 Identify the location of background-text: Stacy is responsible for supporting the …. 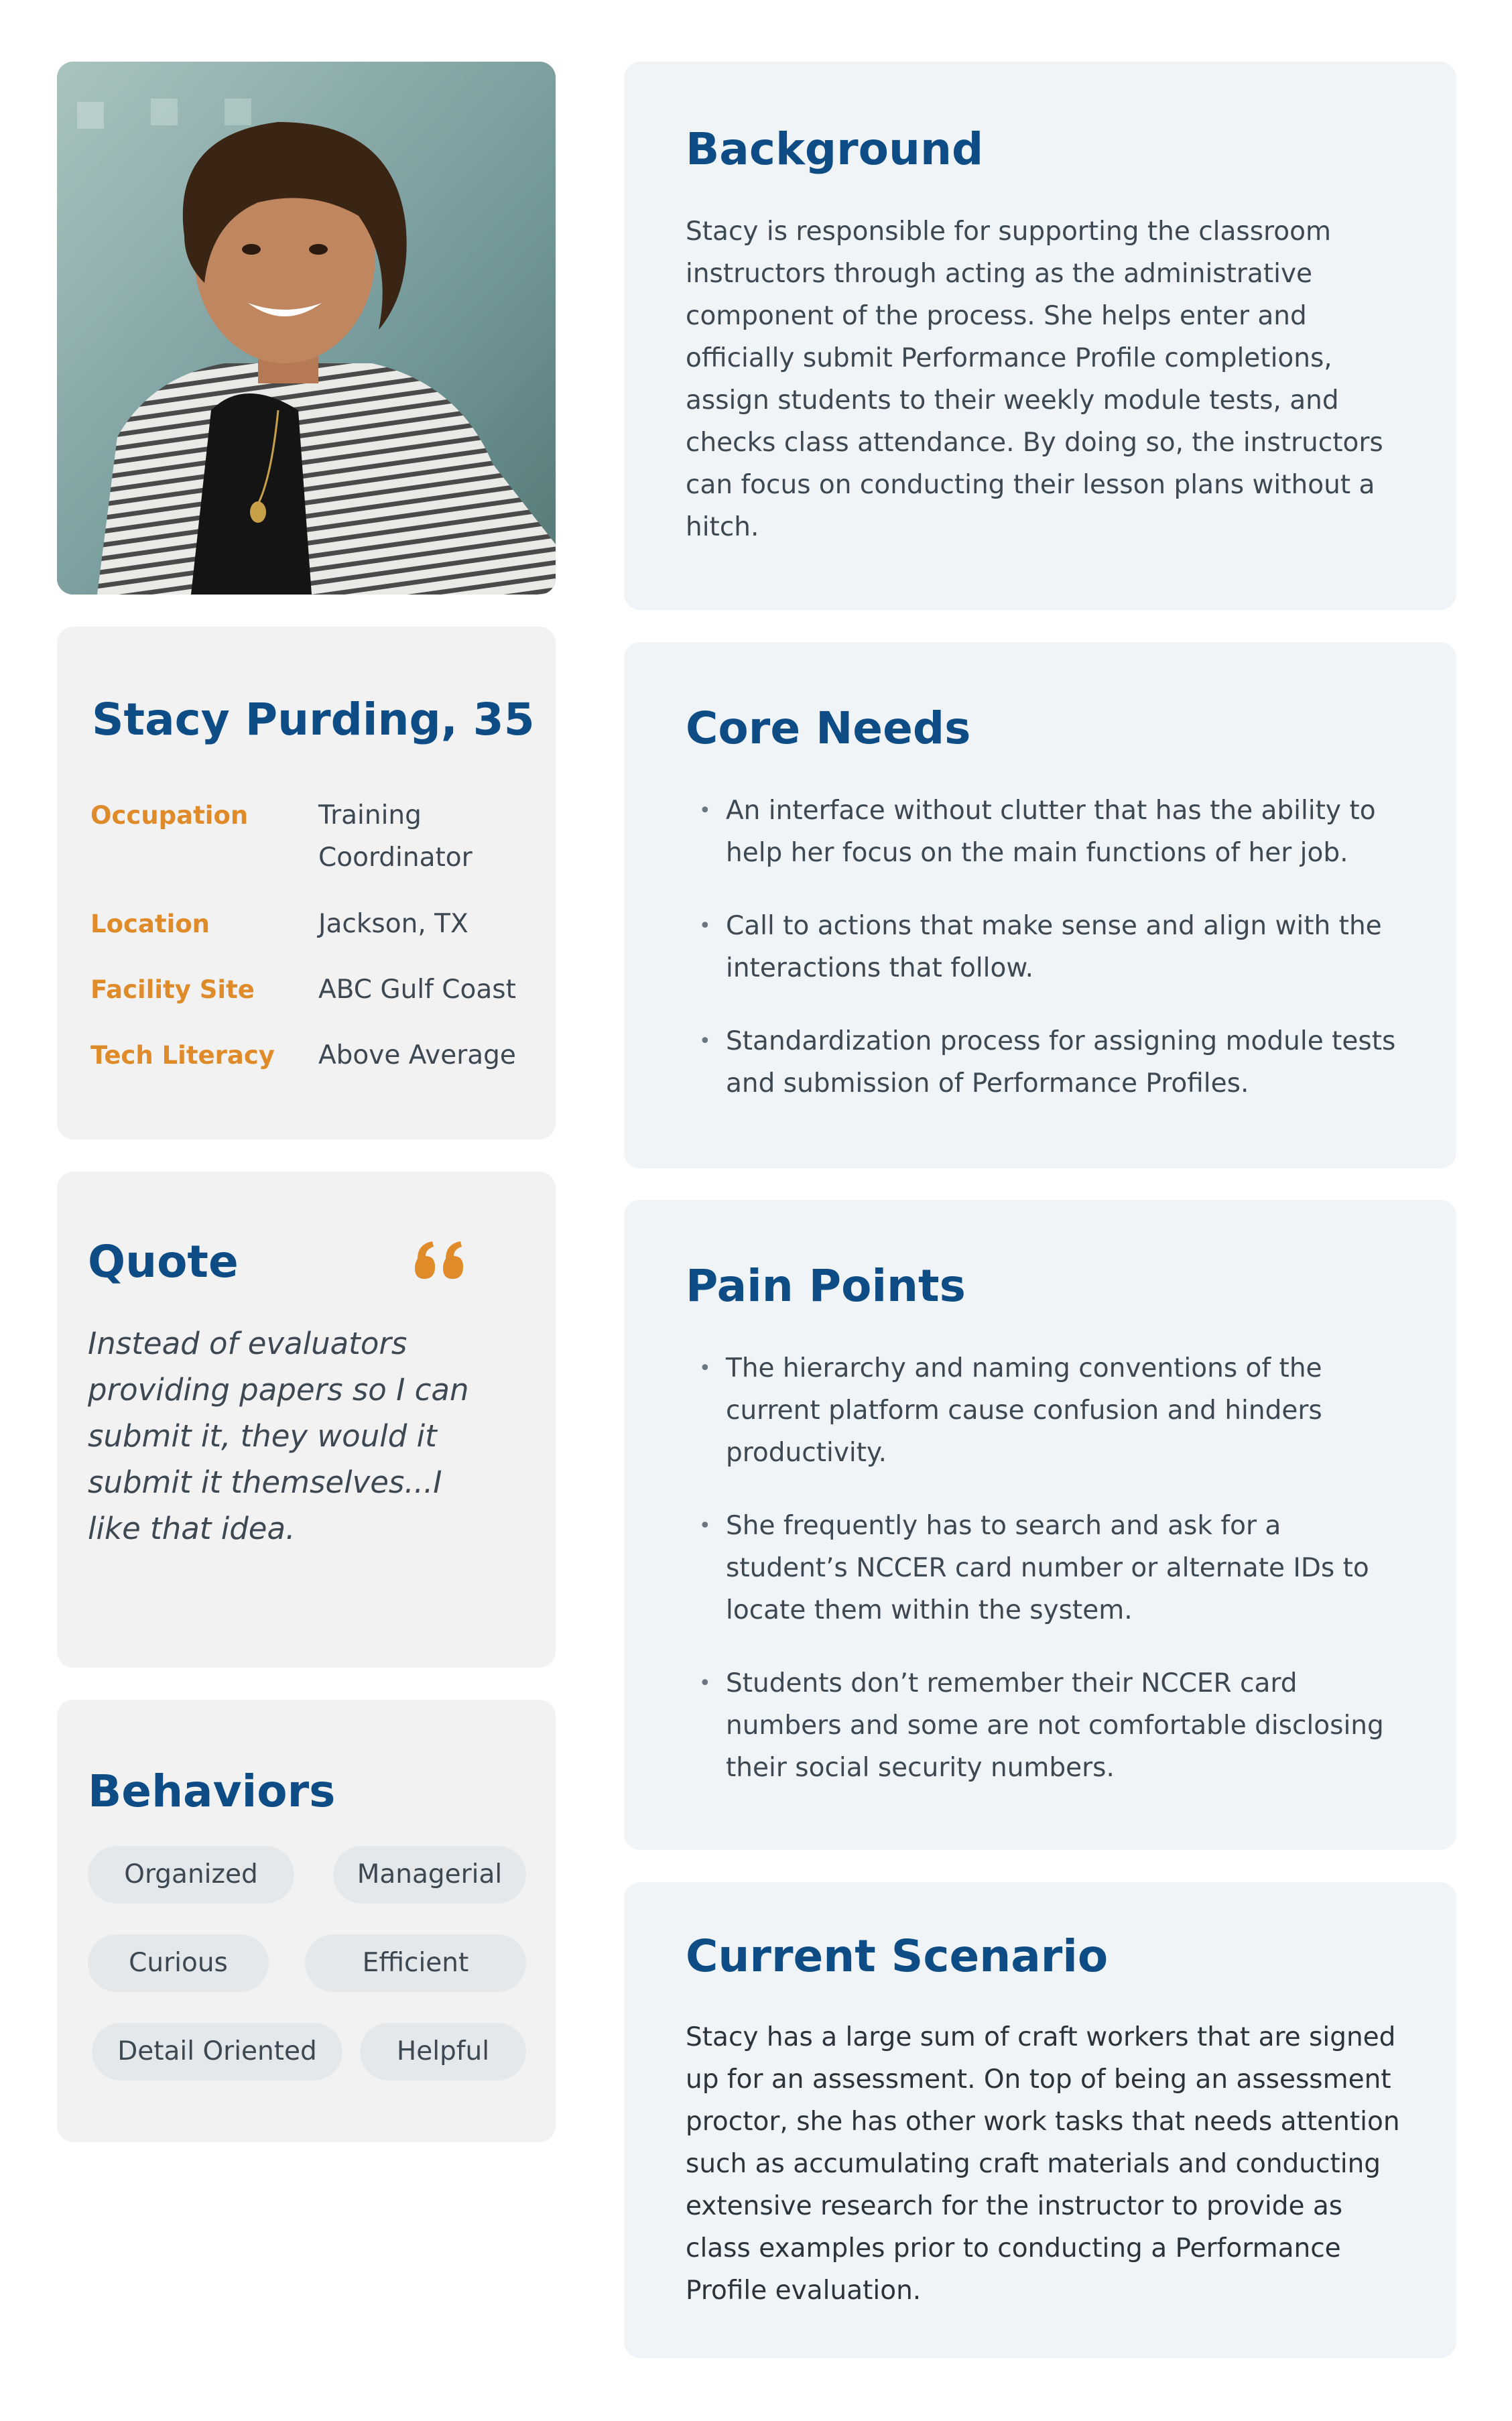
(1034, 379).